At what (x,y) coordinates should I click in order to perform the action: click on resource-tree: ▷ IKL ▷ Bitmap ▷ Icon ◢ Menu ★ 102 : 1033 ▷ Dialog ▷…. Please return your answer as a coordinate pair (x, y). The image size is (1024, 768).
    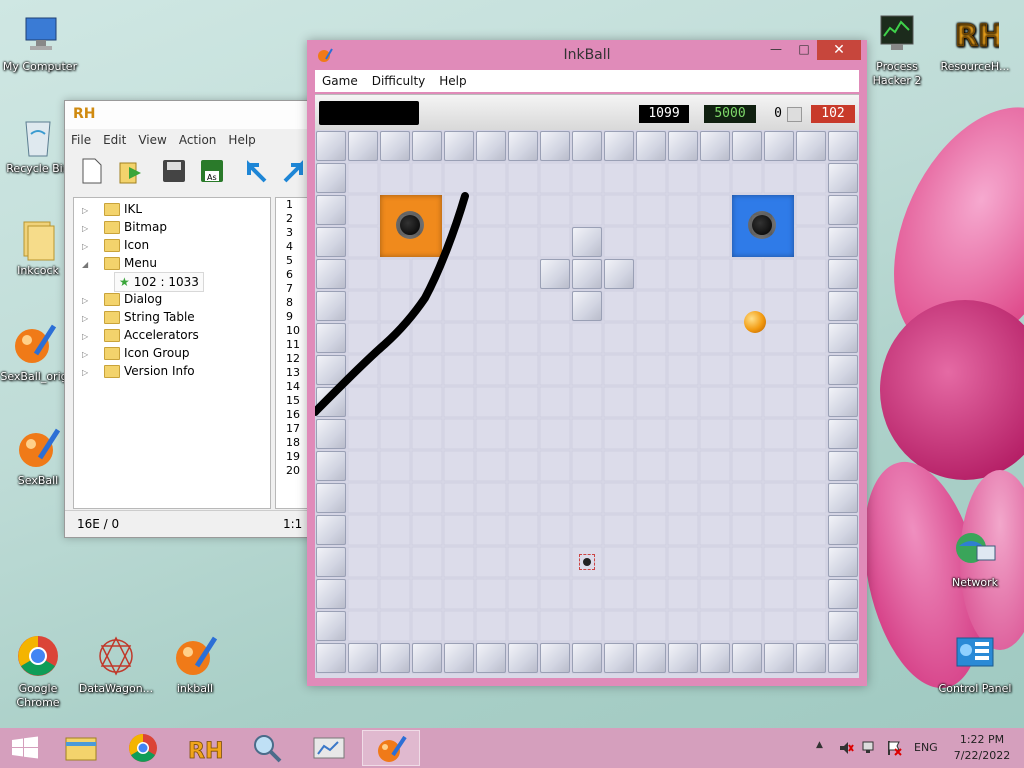
    Looking at the image, I should click on (172, 353).